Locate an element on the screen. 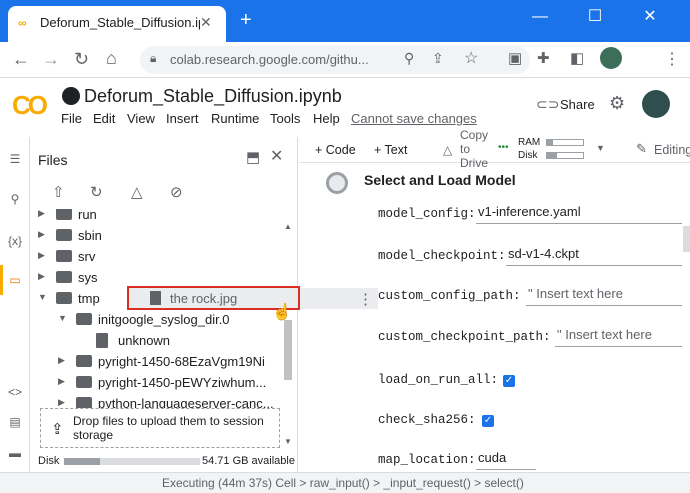 The image size is (690, 493). tree-folder-row: ▶ sys is located at coordinates (159, 277).